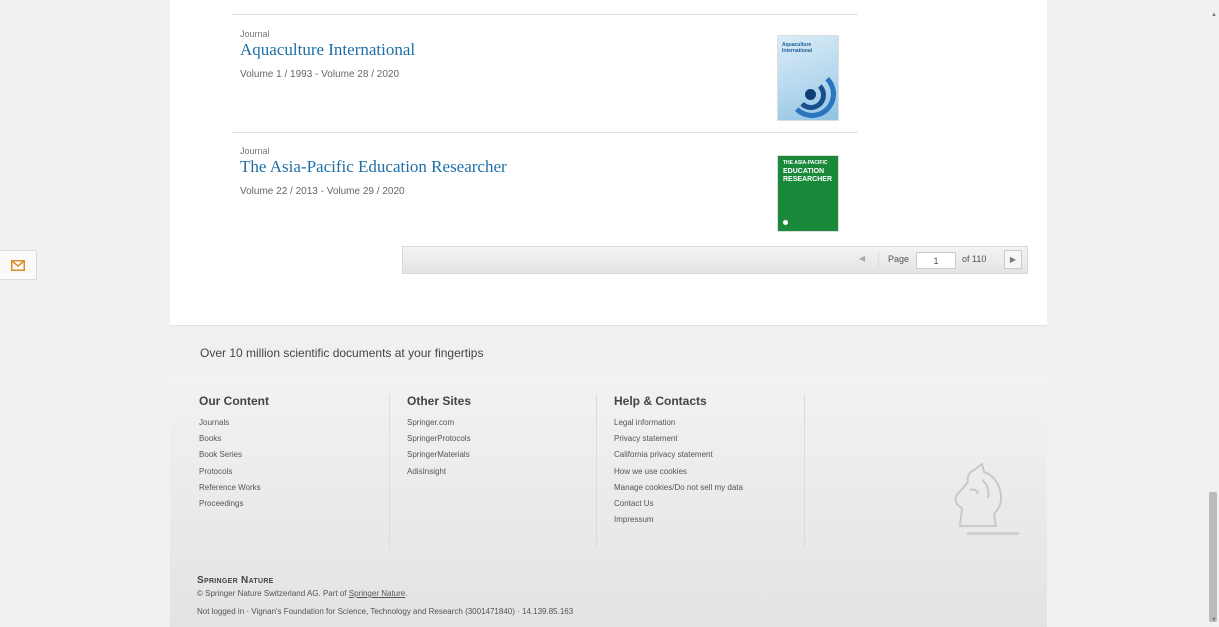 Image resolution: width=1219 pixels, height=627 pixels. What do you see at coordinates (373, 167) in the screenshot?
I see `result-title-link: The Asia-Pacific Education Researcher` at bounding box center [373, 167].